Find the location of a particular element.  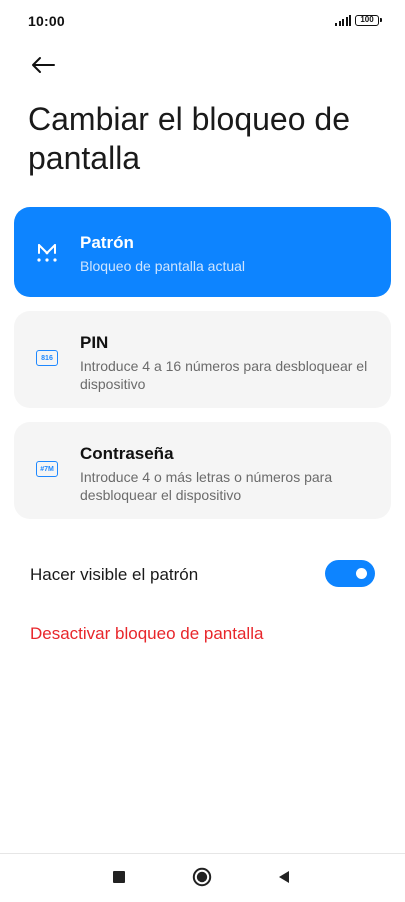

nav-back-button is located at coordinates (284, 877).